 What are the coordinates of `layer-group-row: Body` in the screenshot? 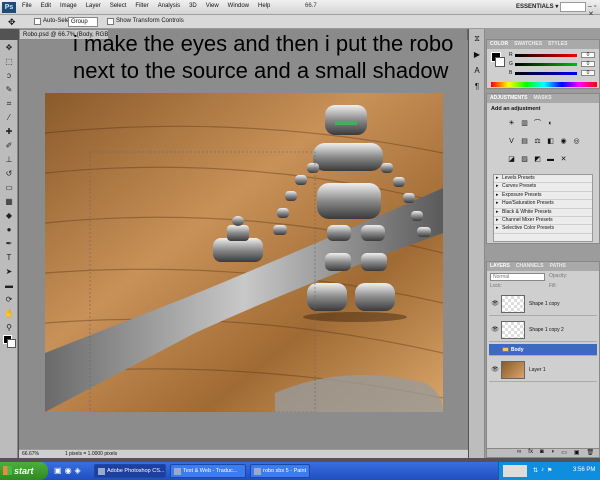 It's located at (543, 350).